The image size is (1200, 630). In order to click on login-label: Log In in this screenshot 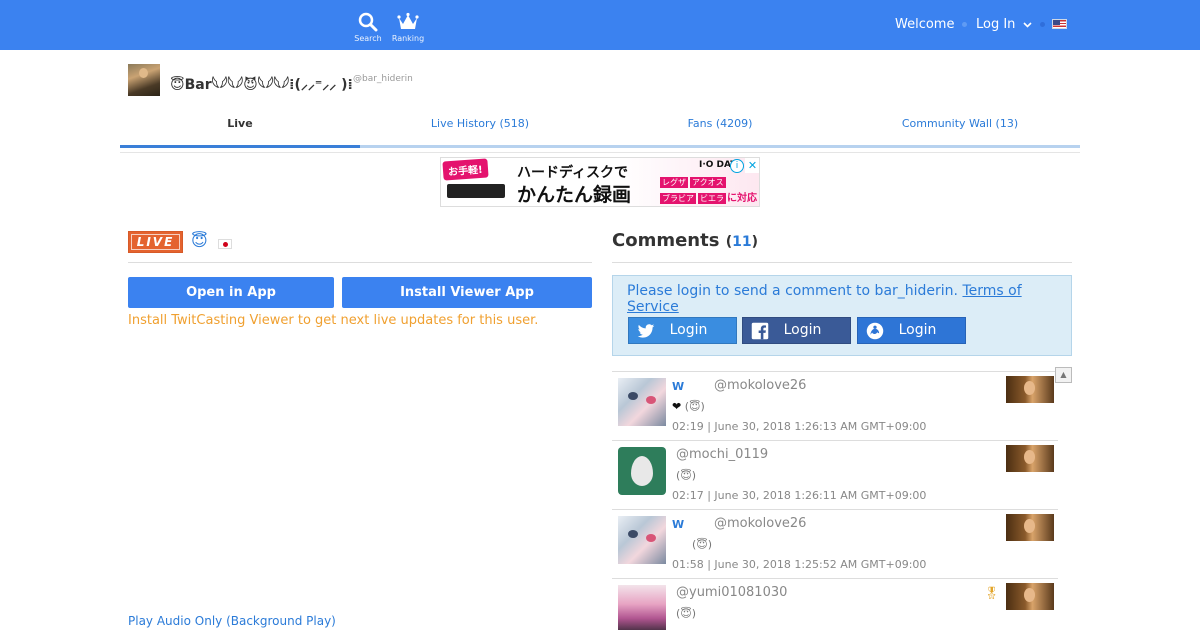, I will do `click(996, 24)`.